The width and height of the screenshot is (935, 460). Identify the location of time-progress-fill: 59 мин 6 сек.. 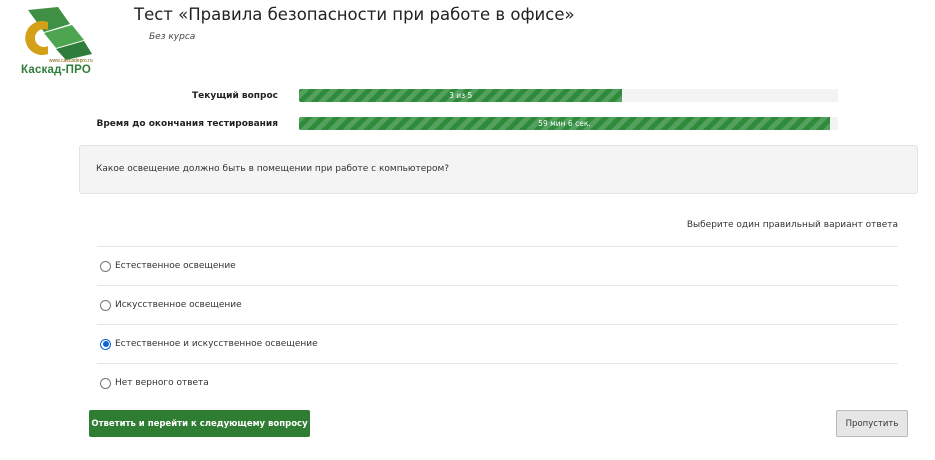
(564, 123).